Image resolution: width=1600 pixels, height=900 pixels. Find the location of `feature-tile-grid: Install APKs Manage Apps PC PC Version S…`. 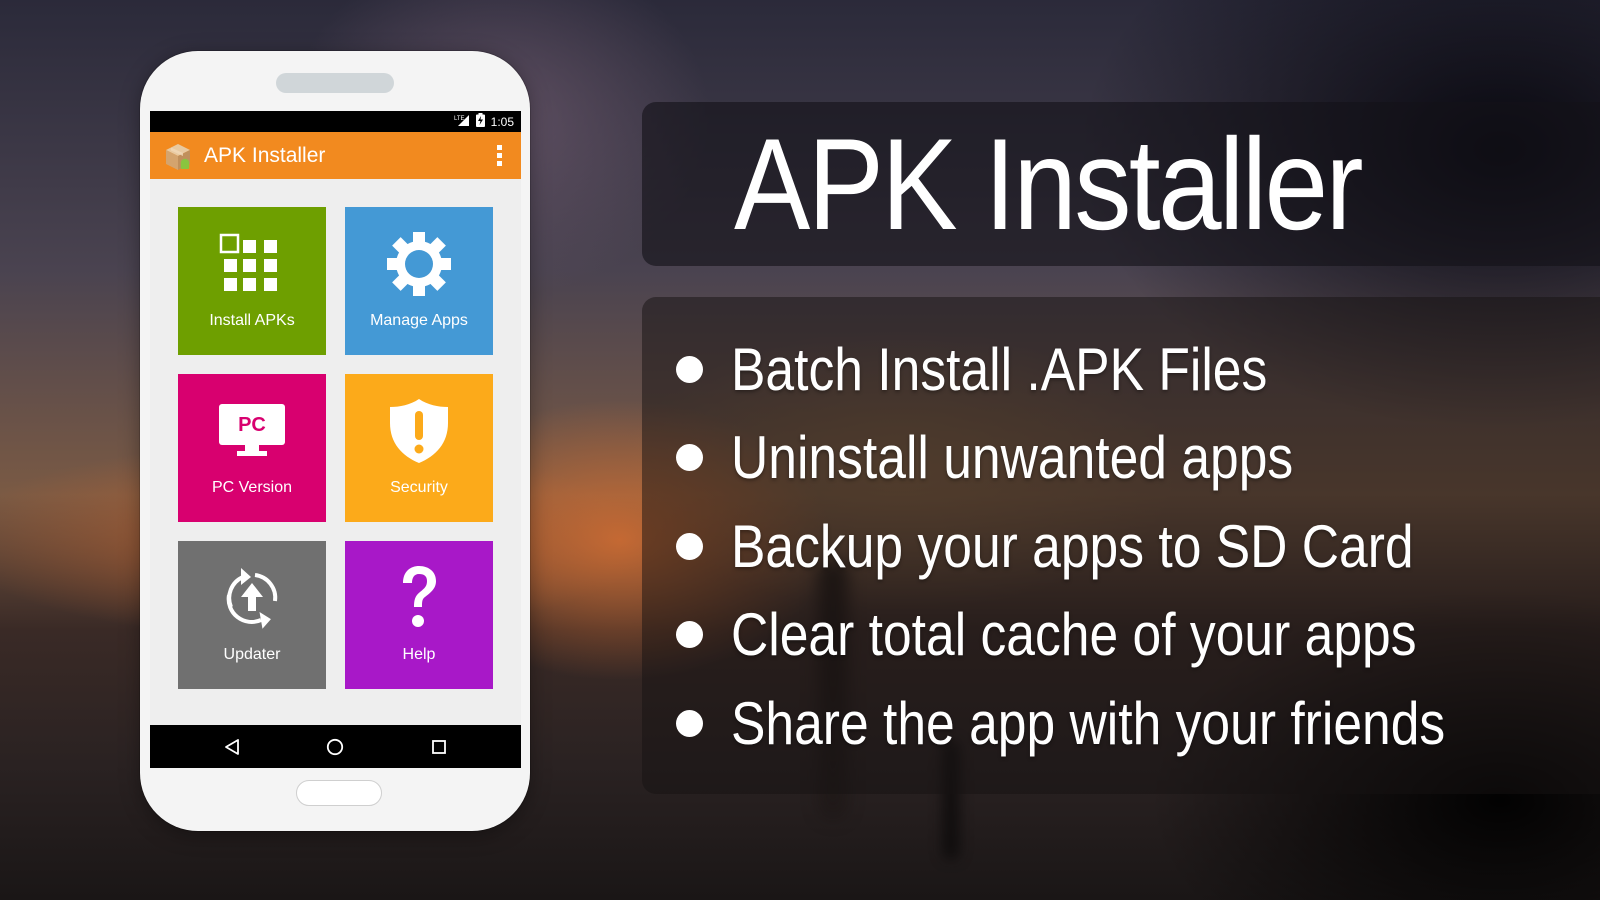

feature-tile-grid: Install APKs Manage Apps PC PC Version S… is located at coordinates (335, 448).